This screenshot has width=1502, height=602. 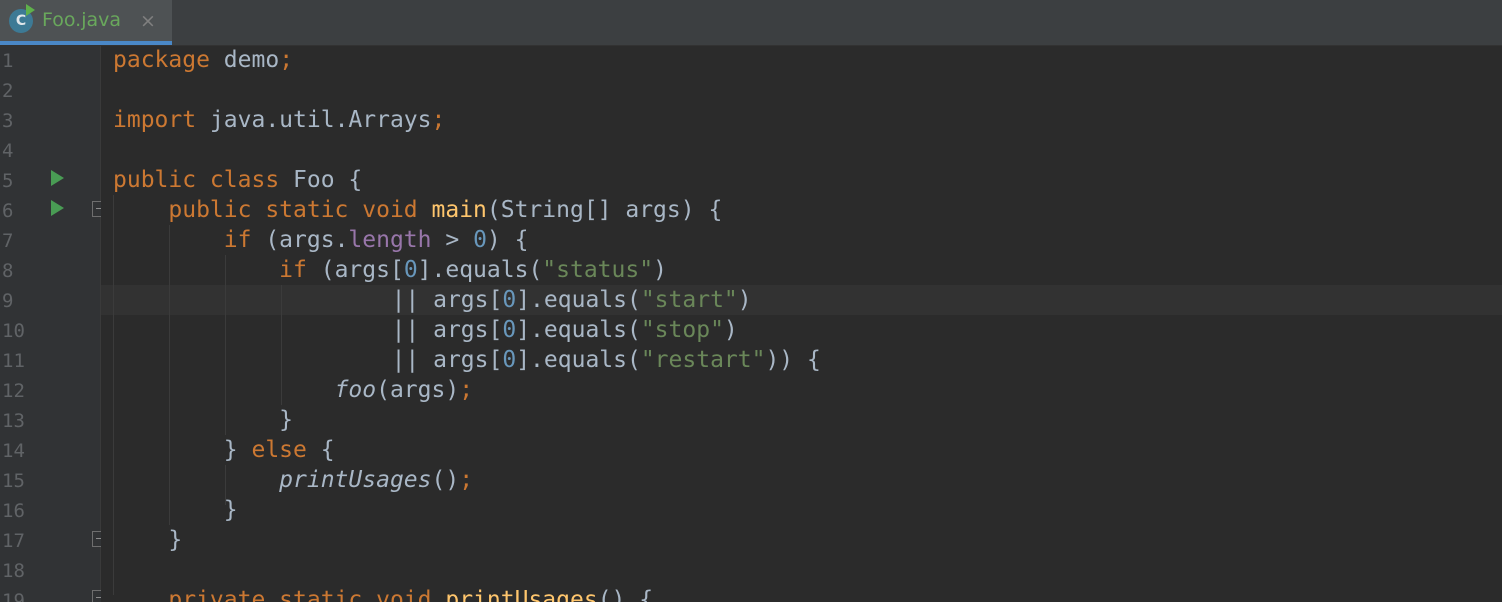 I want to click on code-line-6: public static void main(String[] args) {, so click(x=417, y=210).